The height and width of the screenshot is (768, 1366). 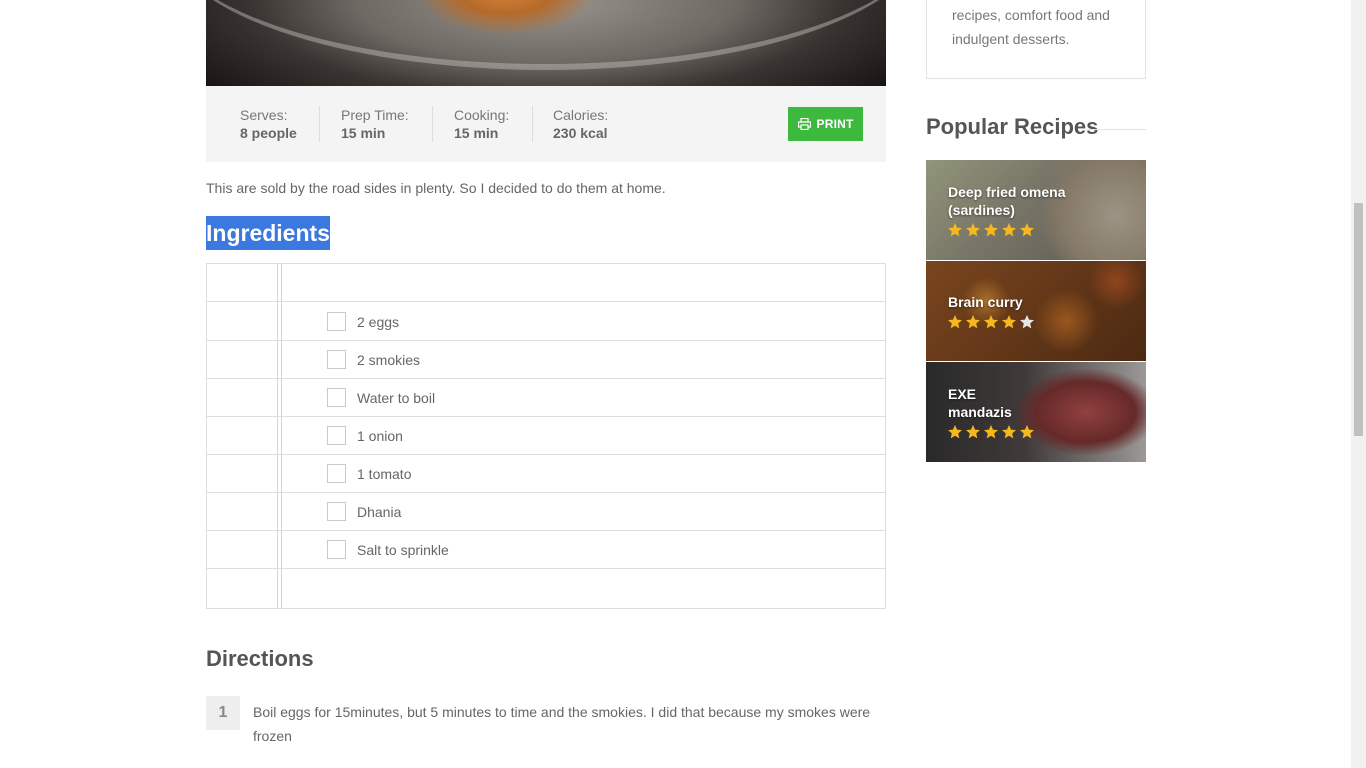 I want to click on page-scrollbar, so click(x=1358, y=384).